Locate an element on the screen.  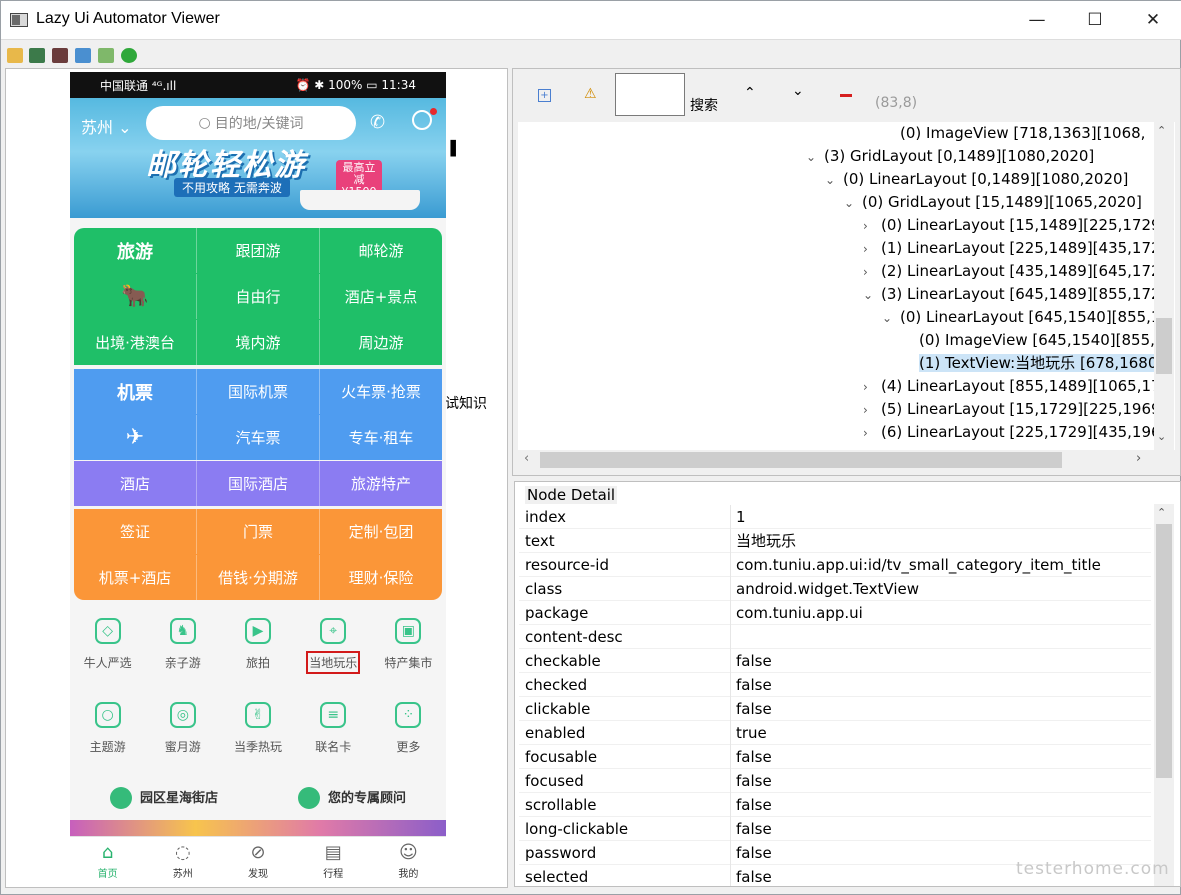
warning-icon: ⚠ is located at coordinates (590, 94).